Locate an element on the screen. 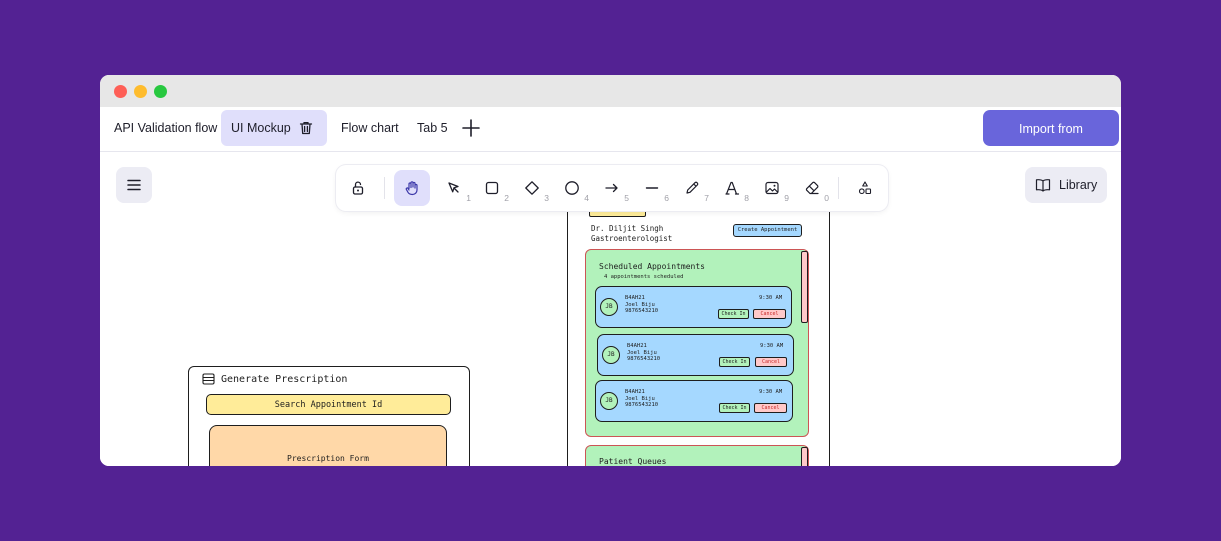 The height and width of the screenshot is (541, 1221). tab-label: Tab 5 is located at coordinates (432, 128).